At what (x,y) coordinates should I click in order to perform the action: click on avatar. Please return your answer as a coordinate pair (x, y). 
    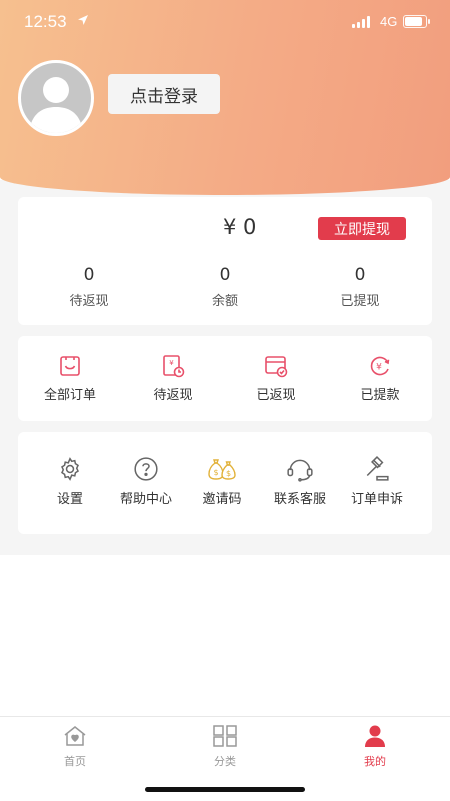
    Looking at the image, I should click on (56, 98).